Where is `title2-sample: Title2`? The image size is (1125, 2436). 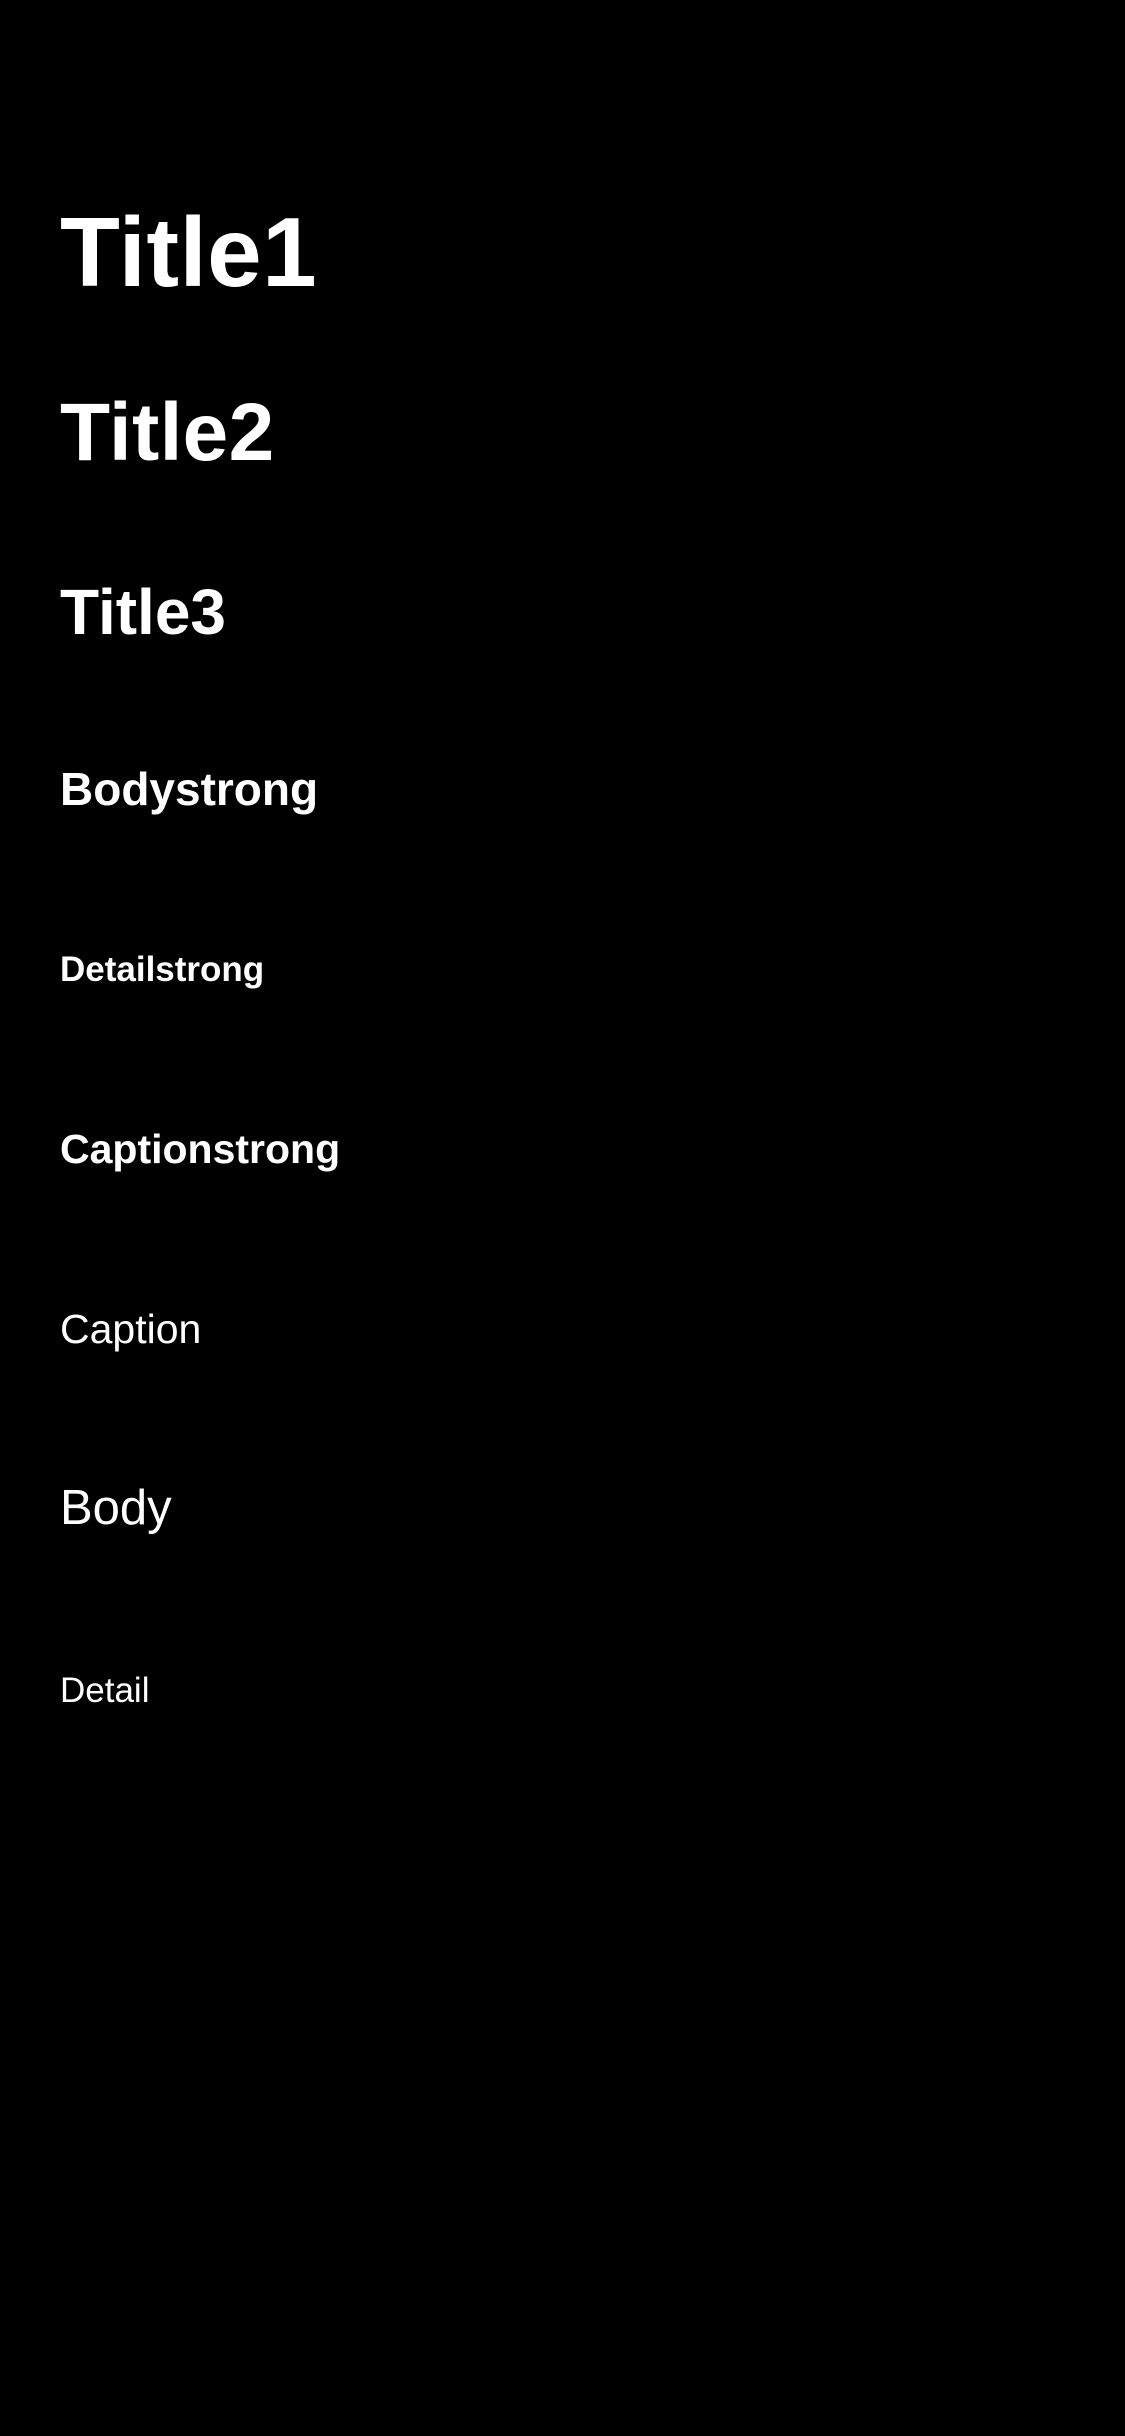
title2-sample: Title2 is located at coordinates (167, 432).